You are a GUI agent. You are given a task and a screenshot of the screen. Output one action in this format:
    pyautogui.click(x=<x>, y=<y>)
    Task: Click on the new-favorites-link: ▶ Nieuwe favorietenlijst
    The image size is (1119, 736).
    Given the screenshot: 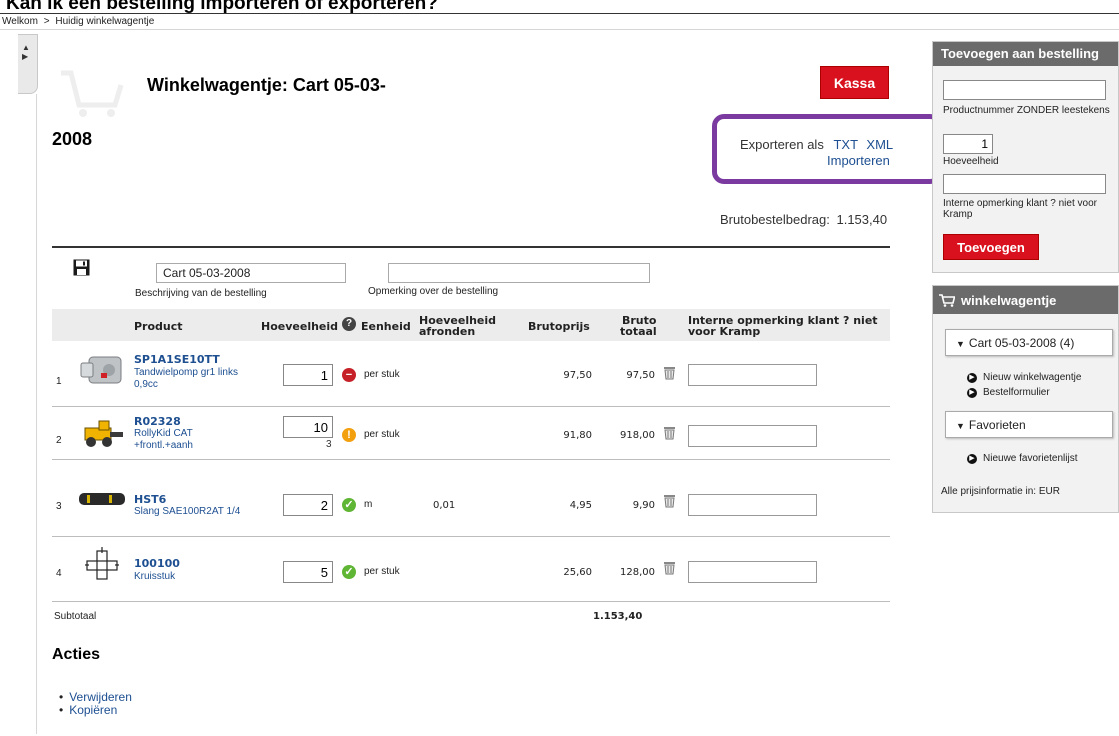 What is the action you would take?
    pyautogui.click(x=1022, y=458)
    